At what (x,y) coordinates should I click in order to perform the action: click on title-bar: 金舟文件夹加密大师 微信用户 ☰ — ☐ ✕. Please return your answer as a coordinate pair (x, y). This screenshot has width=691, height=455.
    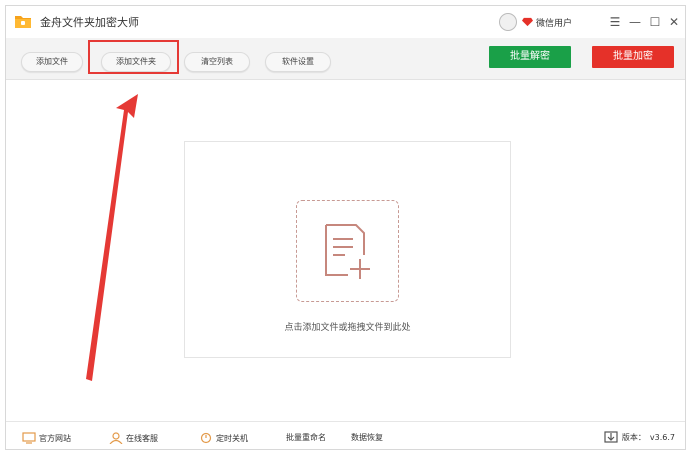
    Looking at the image, I should click on (345, 22).